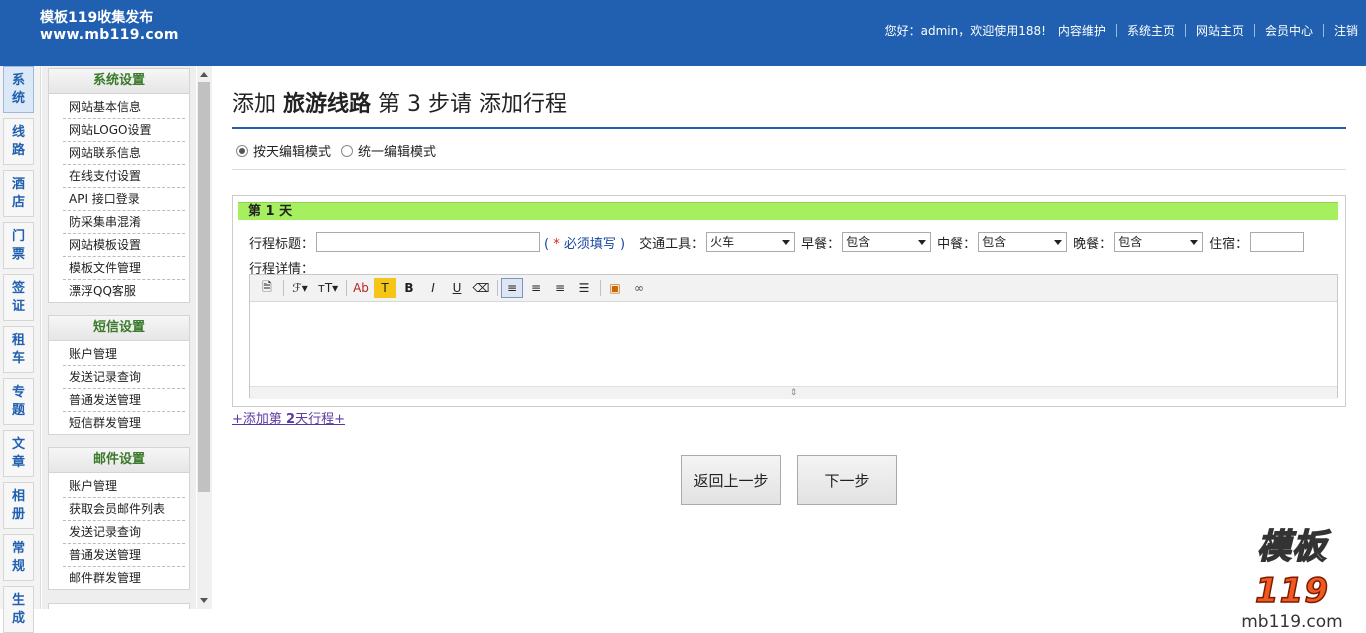  I want to click on vtab-car: 租车, so click(18, 349).